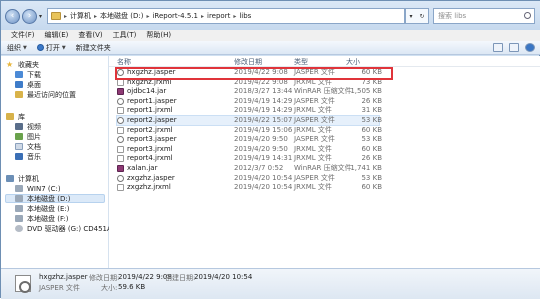 Image resolution: width=540 pixels, height=299 pixels. What do you see at coordinates (15, 116) in the screenshot?
I see `sidebar-item-libraries: 库` at bounding box center [15, 116].